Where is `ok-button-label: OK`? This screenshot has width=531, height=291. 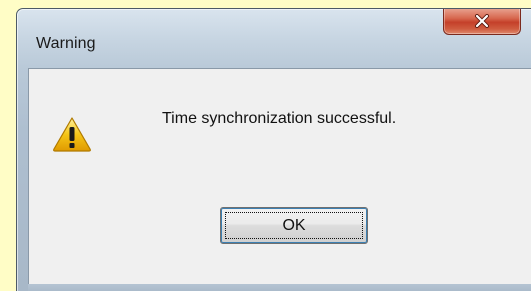 ok-button-label: OK is located at coordinates (294, 225).